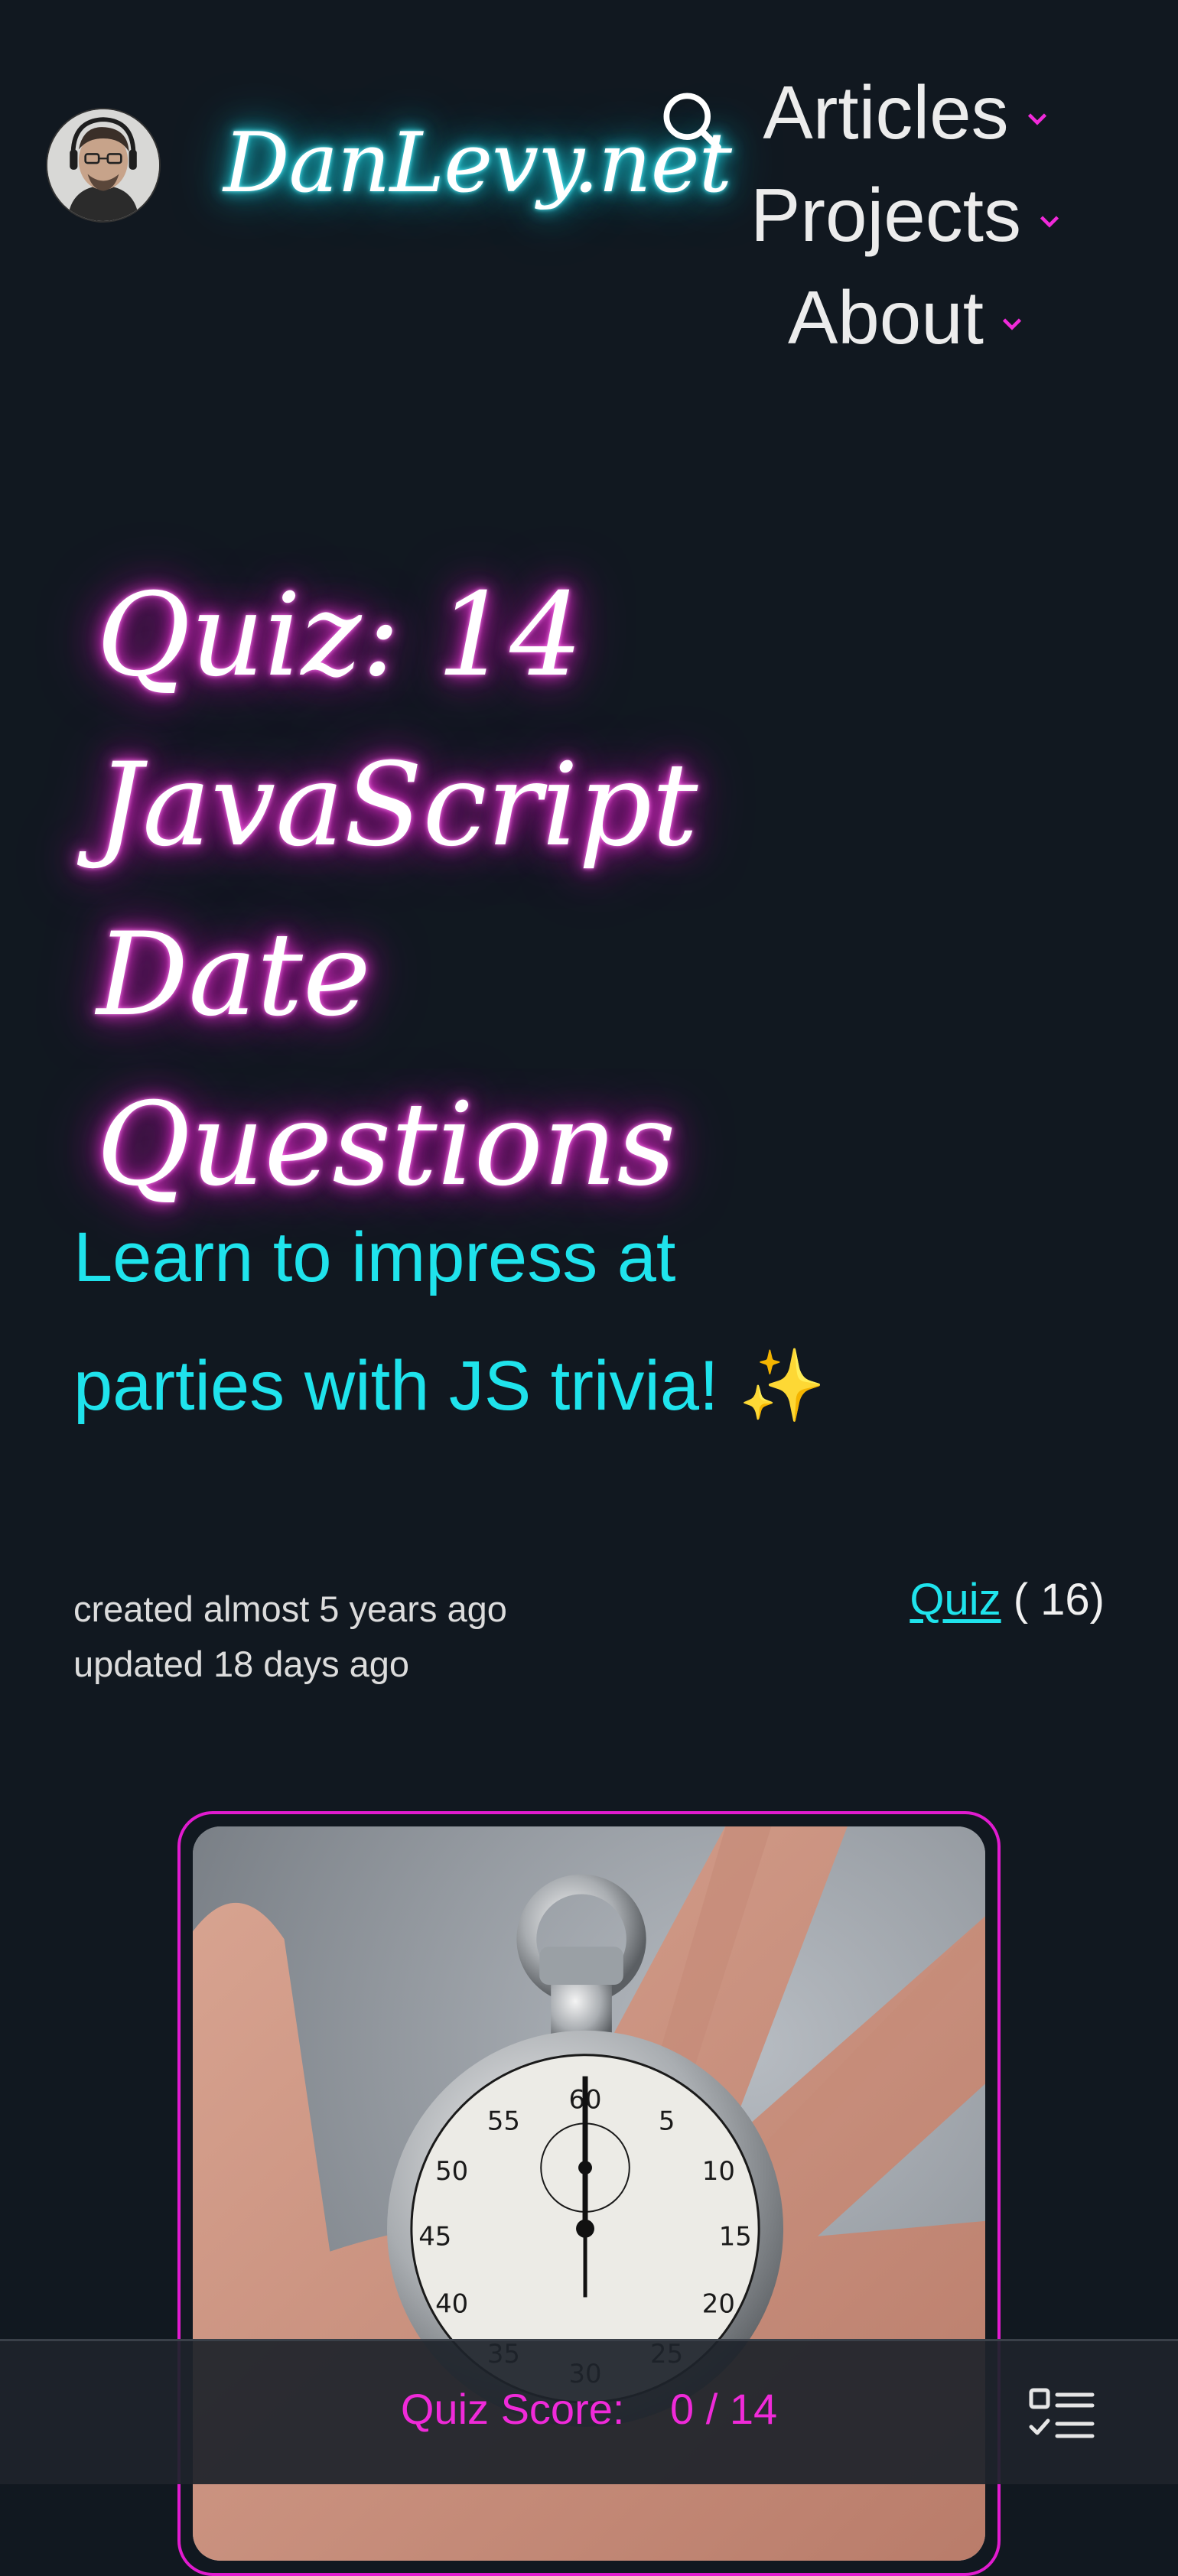  Describe the element at coordinates (1059, 1600) in the screenshot. I see `category-count: ( 16)` at that location.